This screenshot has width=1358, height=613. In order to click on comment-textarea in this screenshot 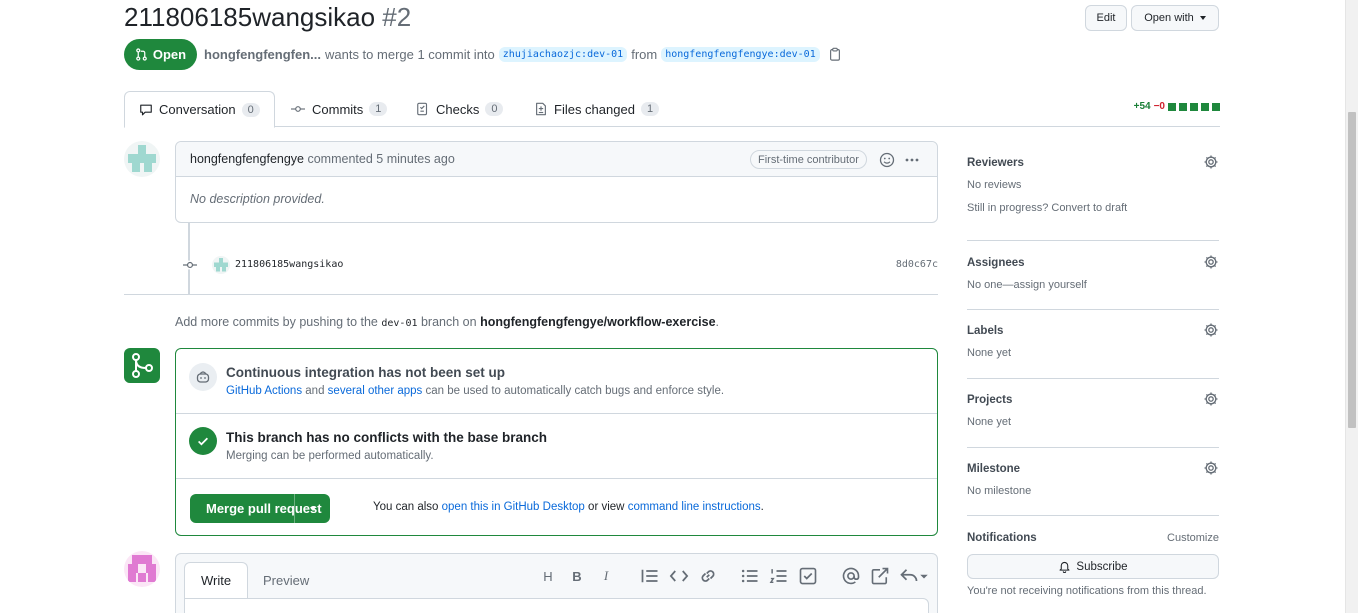, I will do `click(556, 605)`.